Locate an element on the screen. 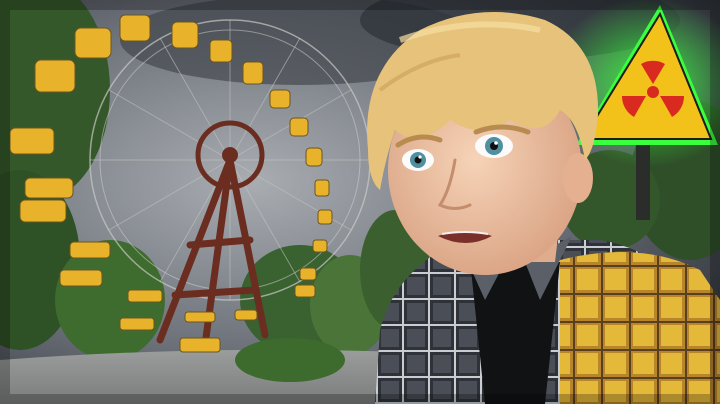 Image resolution: width=720 pixels, height=404 pixels. shirt-yellow-panel is located at coordinates (640, 328).